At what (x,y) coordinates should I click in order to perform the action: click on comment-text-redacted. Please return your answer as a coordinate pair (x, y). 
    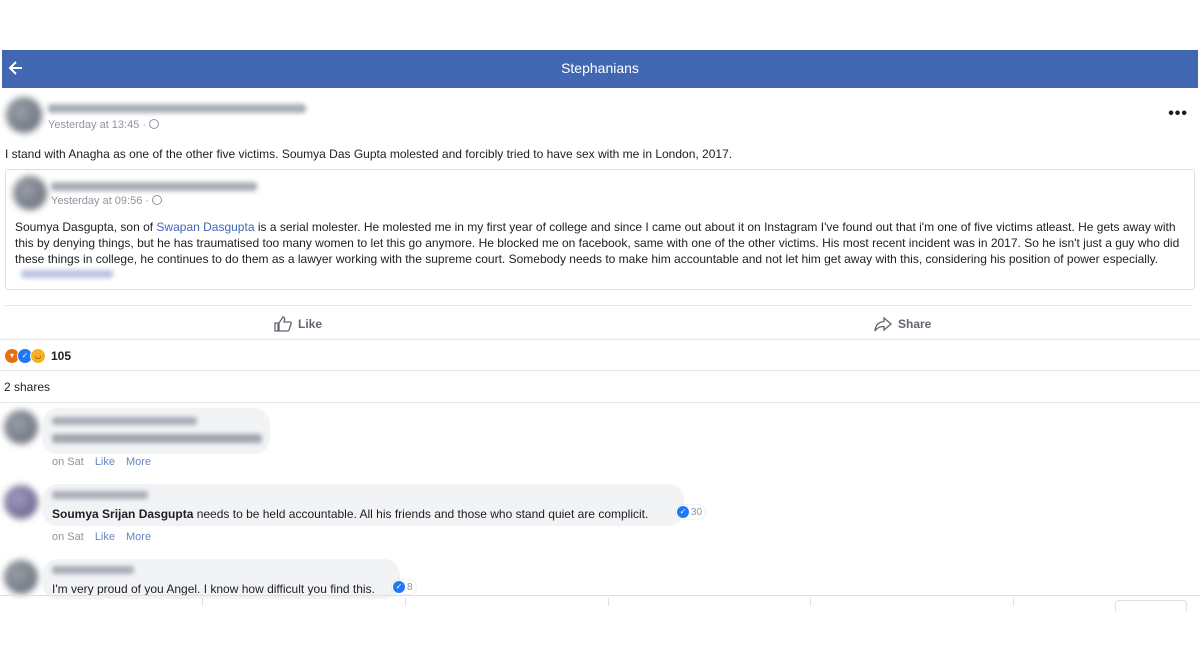
    Looking at the image, I should click on (157, 438).